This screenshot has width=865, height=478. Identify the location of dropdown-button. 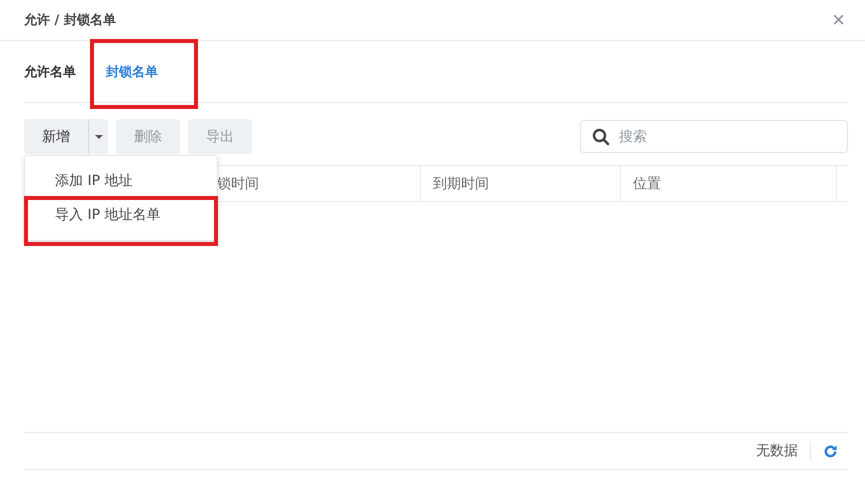
(98, 136).